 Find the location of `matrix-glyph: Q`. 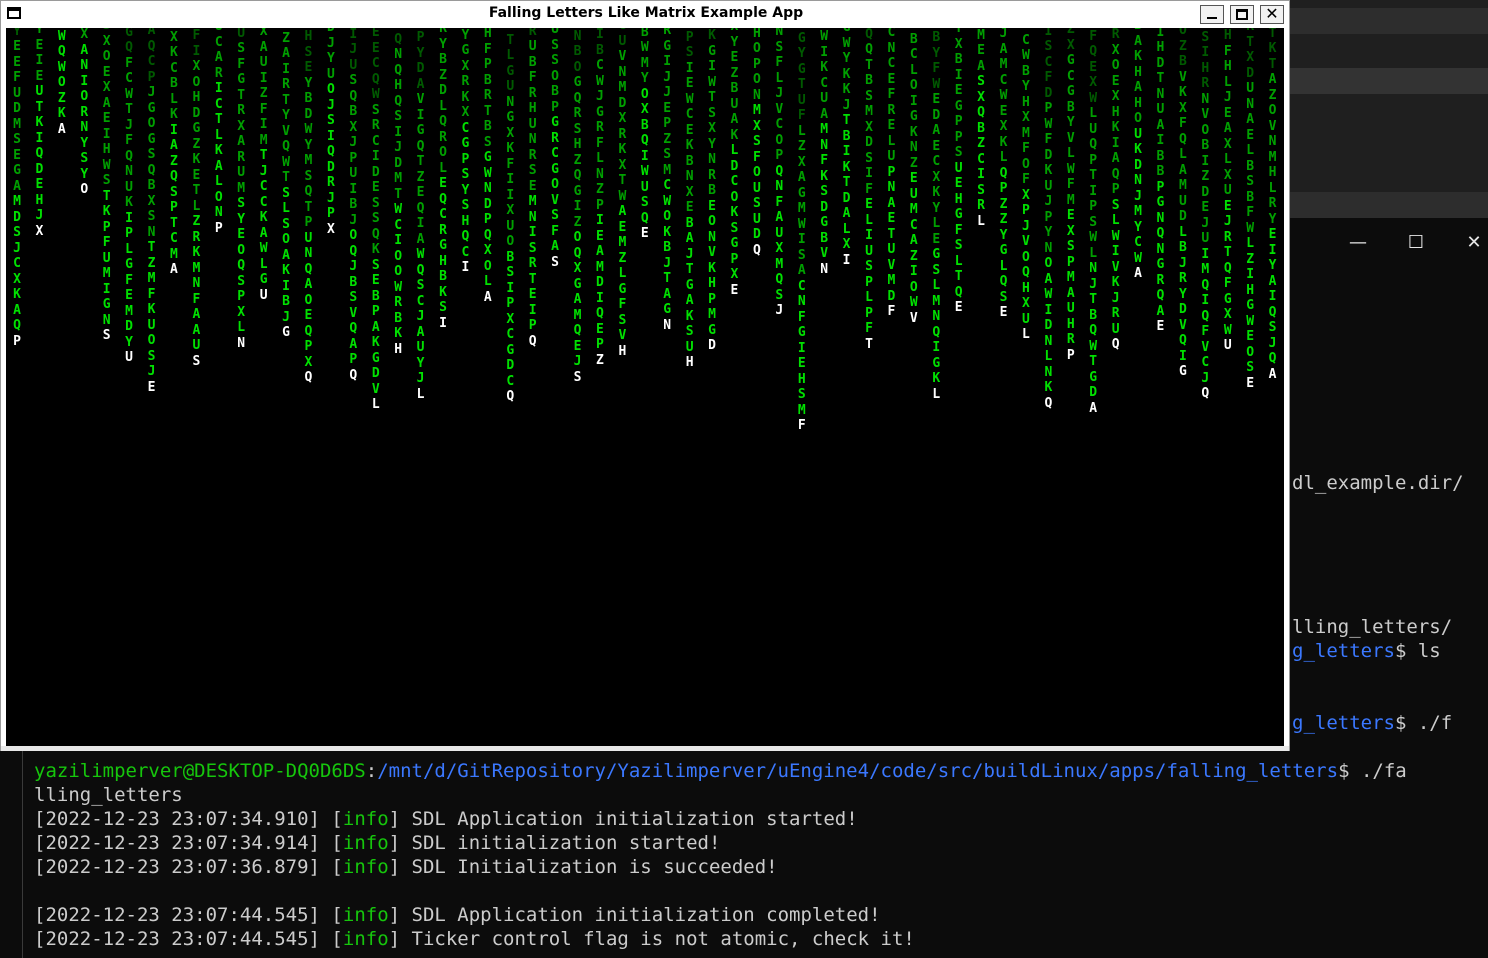

matrix-glyph: Q is located at coordinates (308, 269).